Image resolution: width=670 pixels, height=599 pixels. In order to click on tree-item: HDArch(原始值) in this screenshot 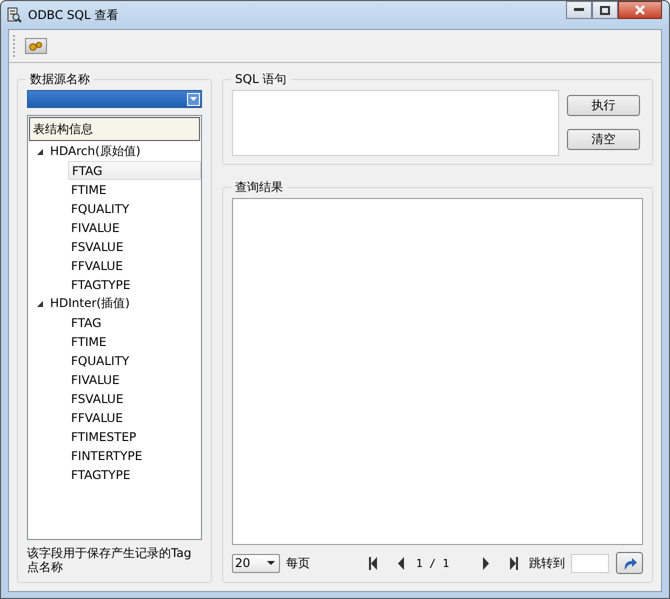, I will do `click(95, 151)`.